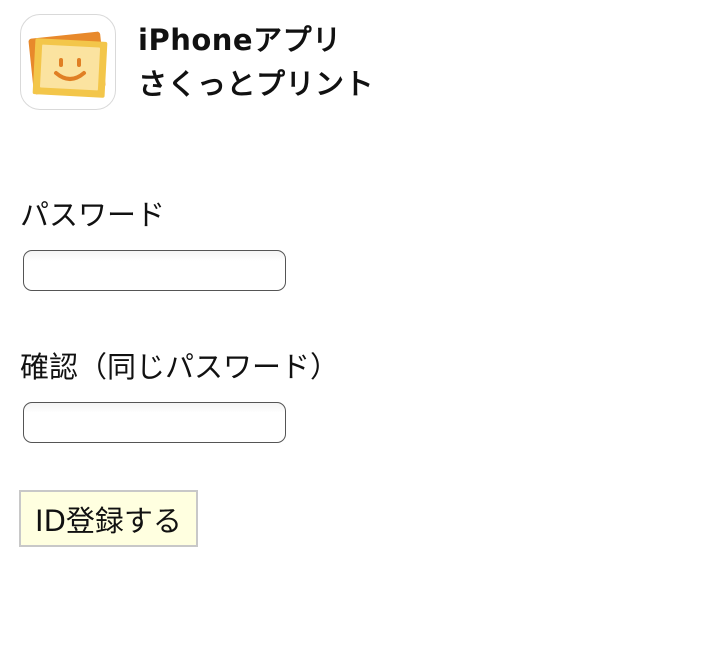  Describe the element at coordinates (154, 270) in the screenshot. I see `password-input` at that location.